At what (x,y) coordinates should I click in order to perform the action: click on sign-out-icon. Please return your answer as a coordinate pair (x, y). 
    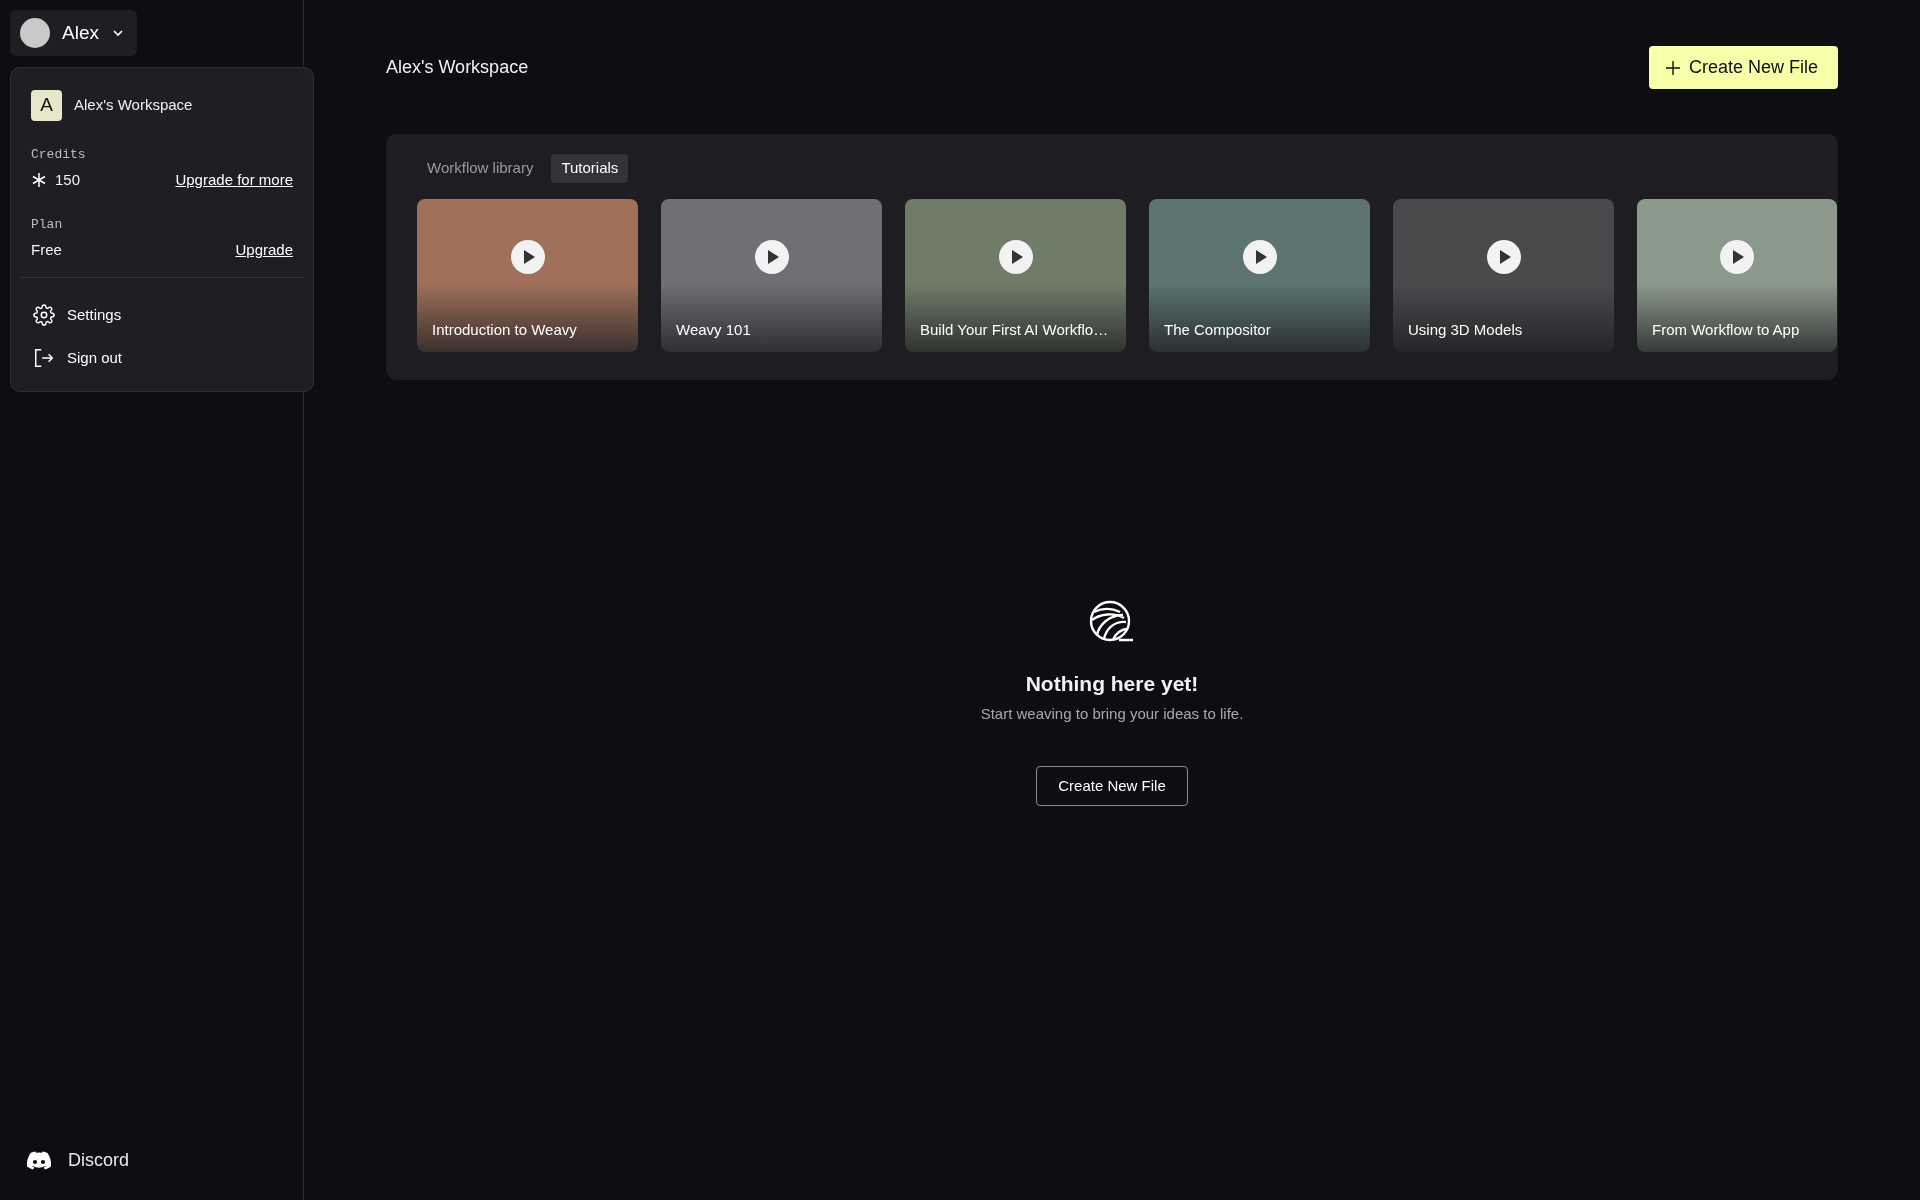
    Looking at the image, I should click on (44, 357).